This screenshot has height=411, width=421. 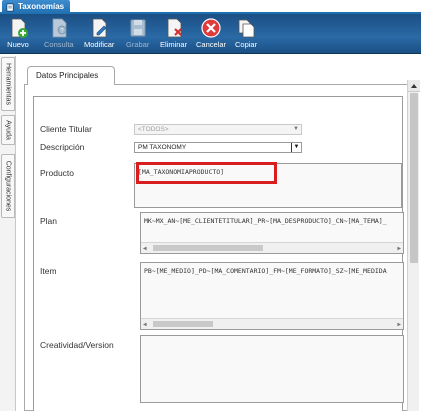 I want to click on sidetab-herramientas: Herramientas, so click(x=8, y=84).